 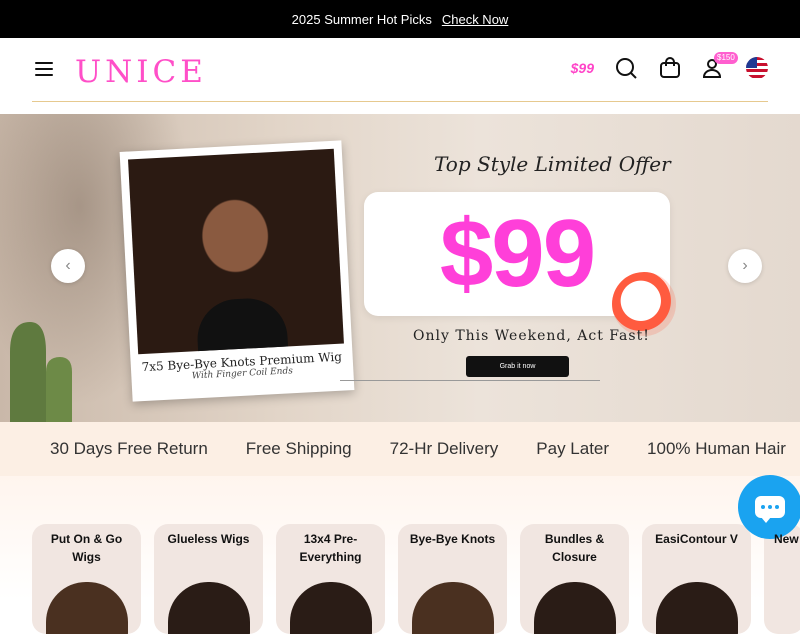 I want to click on logo: UNICE, so click(x=141, y=72).